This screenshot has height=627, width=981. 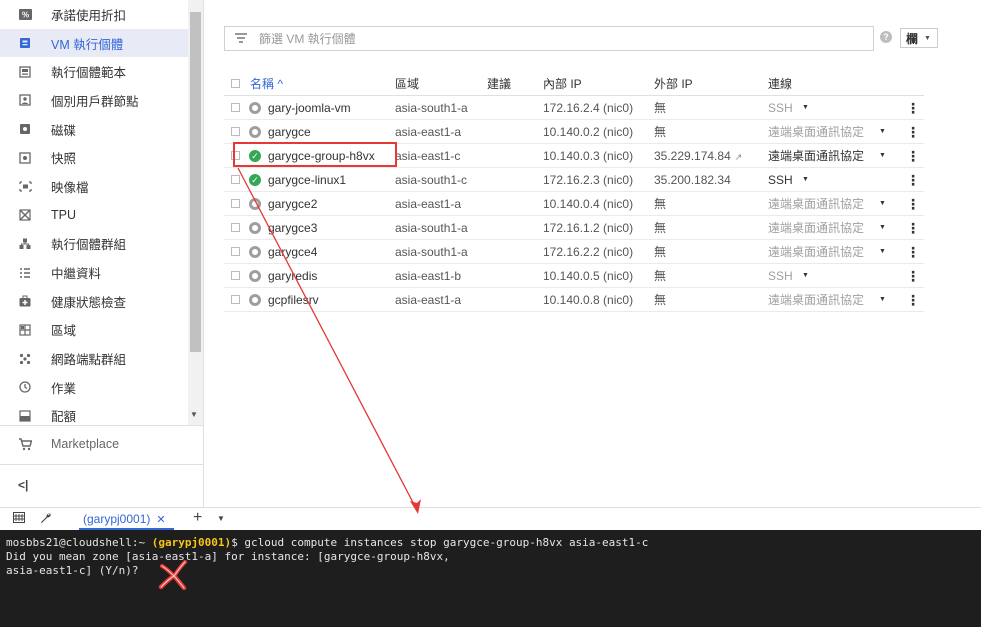 I want to click on help-icon: ?, so click(x=886, y=37).